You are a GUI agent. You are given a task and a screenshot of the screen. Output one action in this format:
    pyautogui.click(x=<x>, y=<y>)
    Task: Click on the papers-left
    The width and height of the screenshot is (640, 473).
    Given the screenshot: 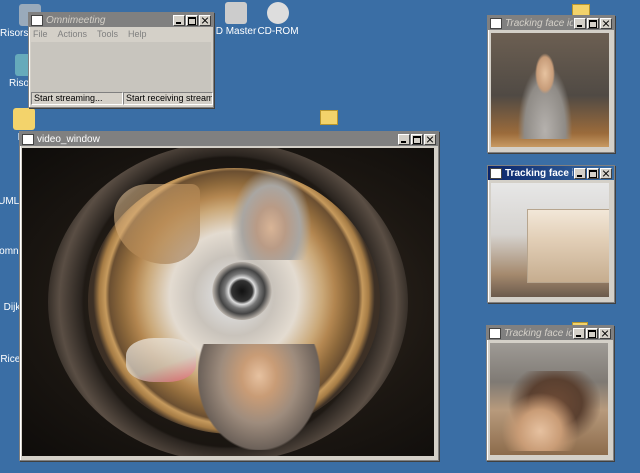 What is the action you would take?
    pyautogui.click(x=161, y=360)
    